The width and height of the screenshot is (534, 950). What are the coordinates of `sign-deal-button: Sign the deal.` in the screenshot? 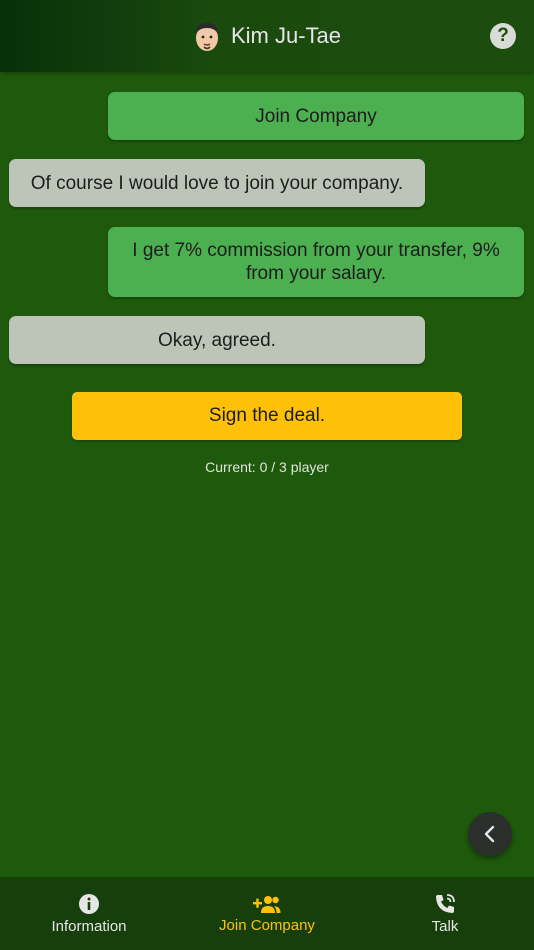 It's located at (267, 416).